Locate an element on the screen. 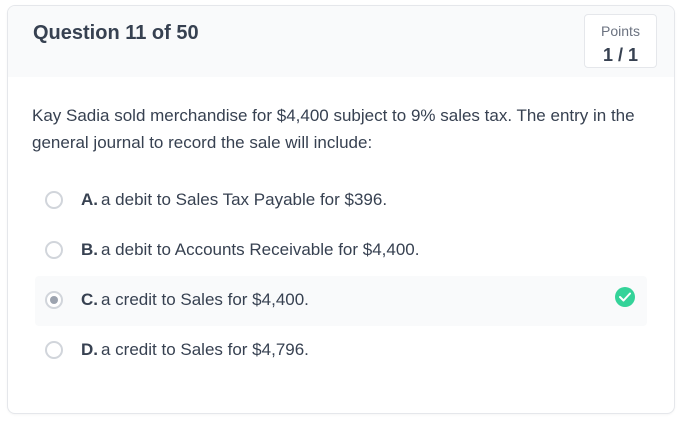 Image resolution: width=681 pixels, height=424 pixels. option-text: a credit to Sales for $4,400. is located at coordinates (205, 299).